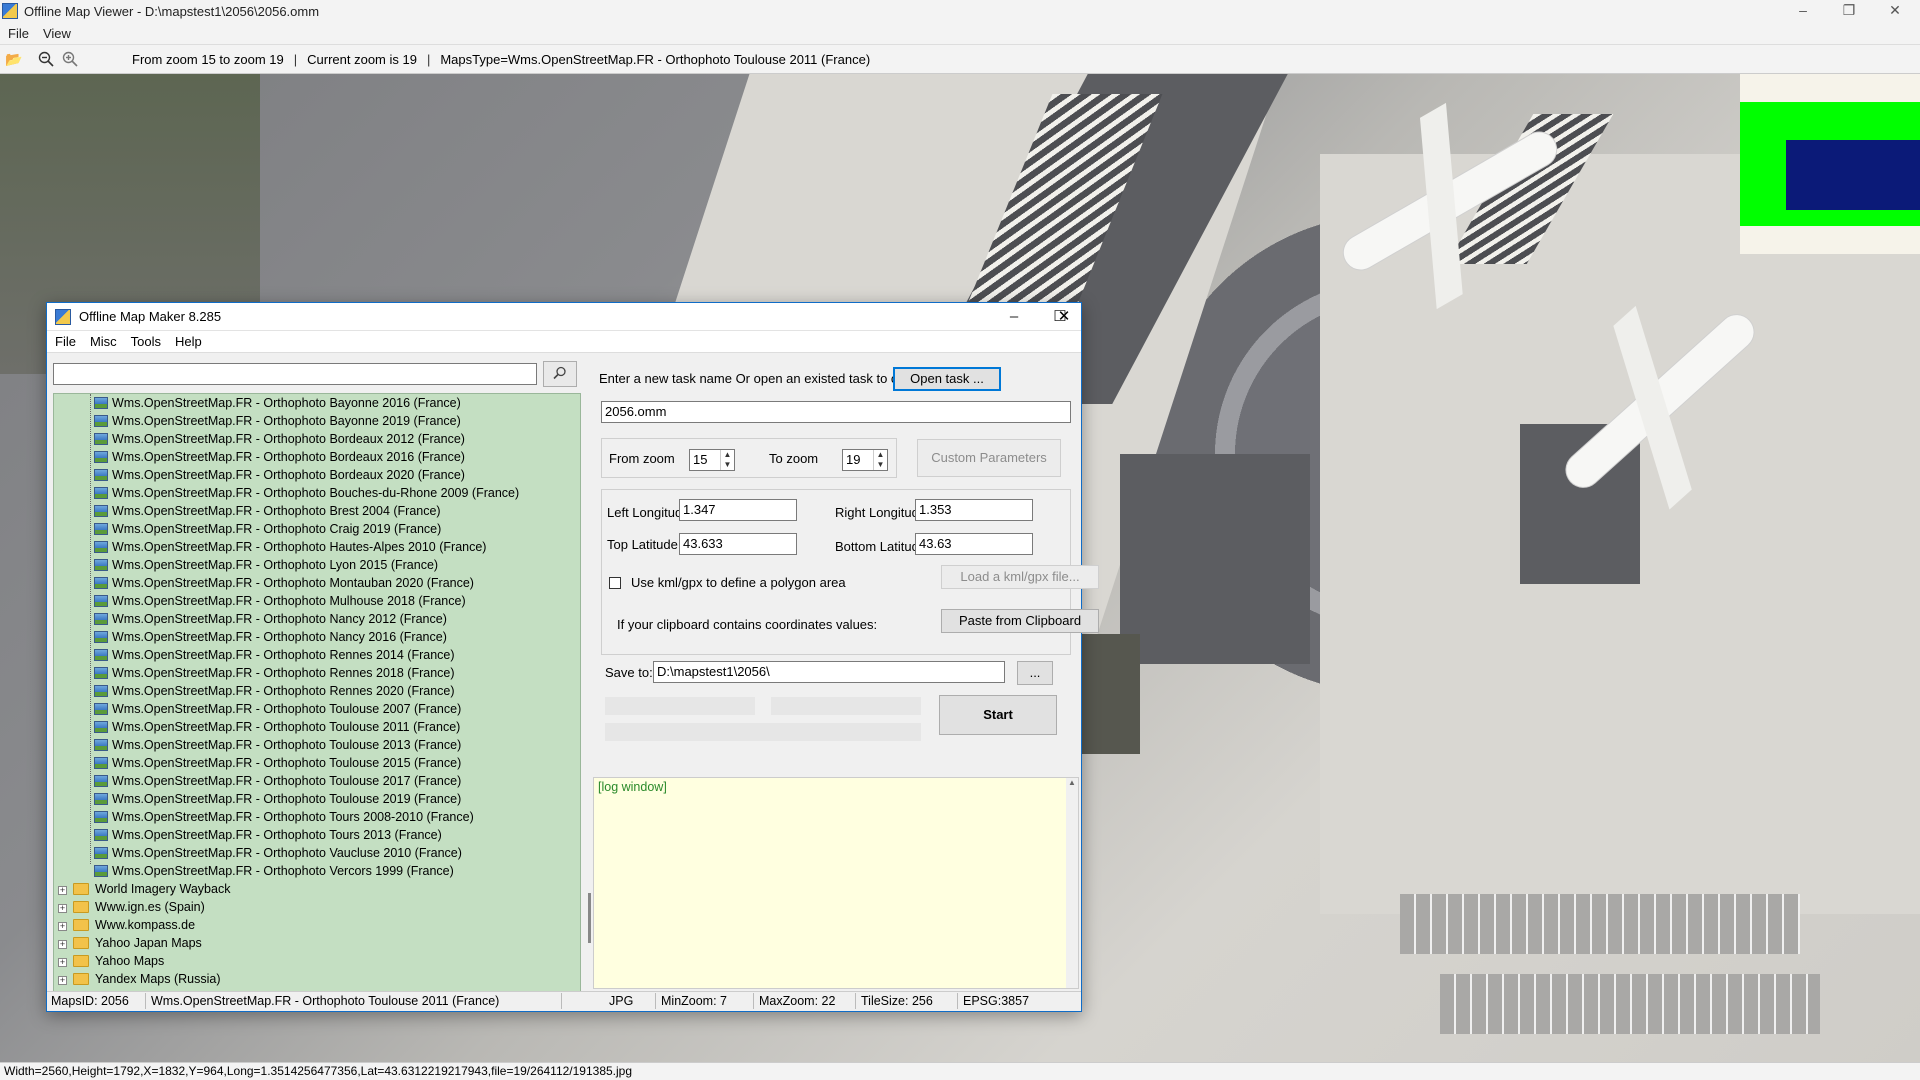 The width and height of the screenshot is (1920, 1080). What do you see at coordinates (836, 883) in the screenshot?
I see `log-window: [log window] ▲` at bounding box center [836, 883].